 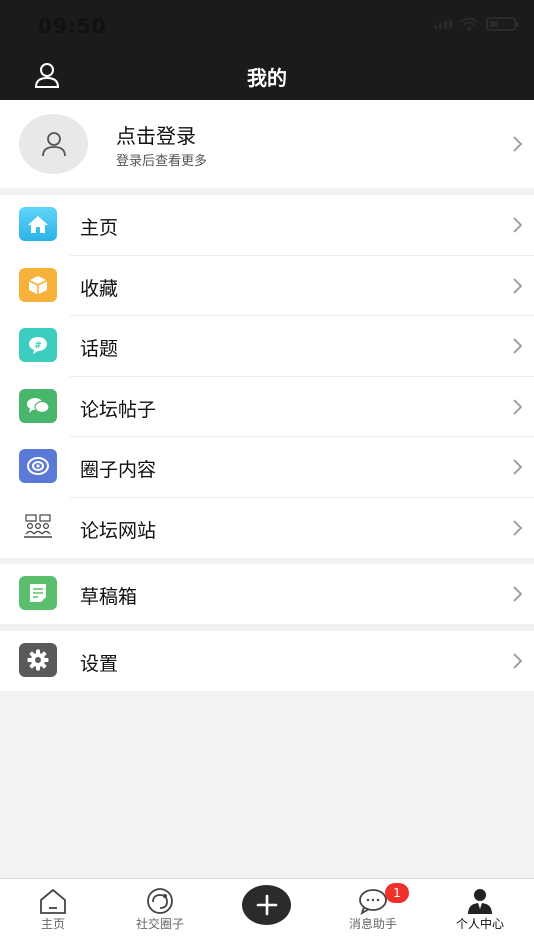 What do you see at coordinates (267, 286) in the screenshot?
I see `menu-item-favorites: 收藏` at bounding box center [267, 286].